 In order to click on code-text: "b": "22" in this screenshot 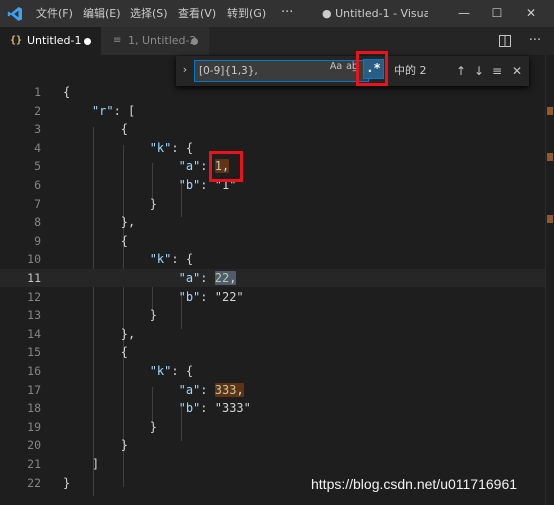, I will do `click(211, 296)`.